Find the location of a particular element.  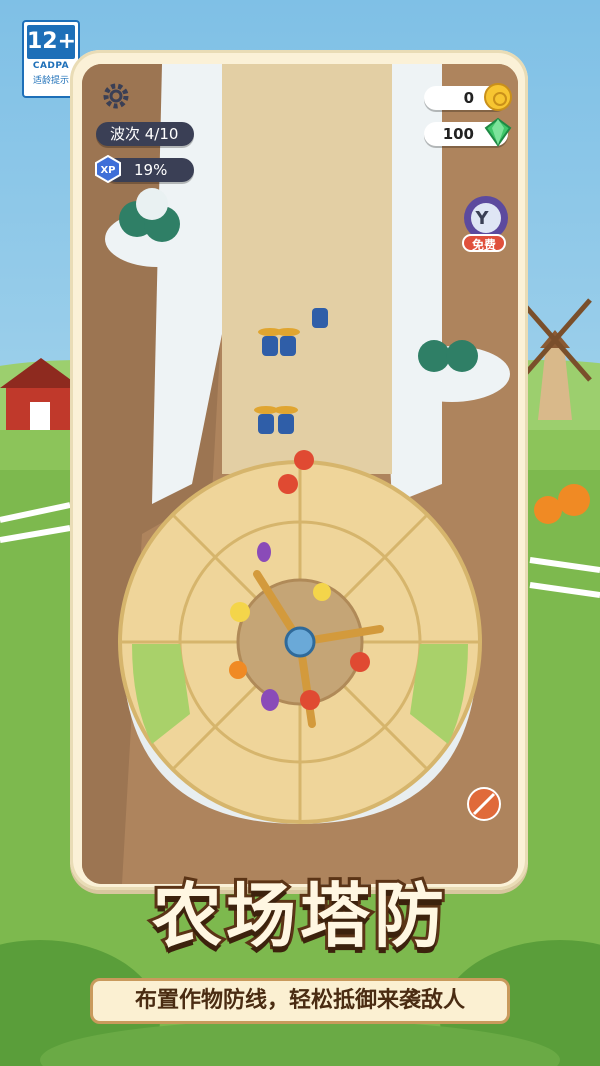

game-title: 农场塔防 is located at coordinates (298, 916).